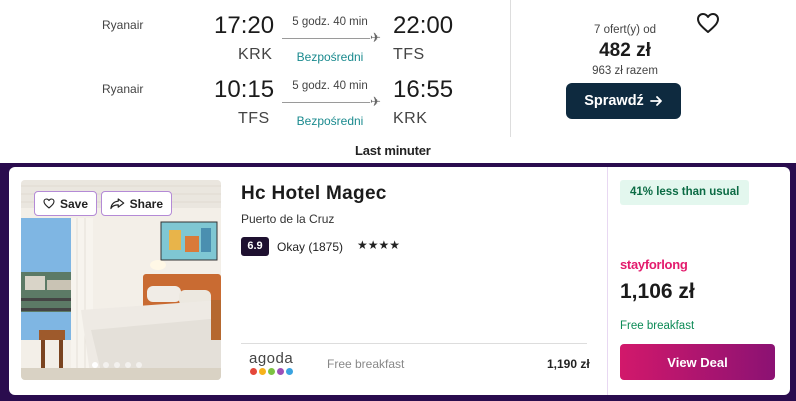 This screenshot has width=796, height=401. I want to click on agoda-logo-dots, so click(274, 371).